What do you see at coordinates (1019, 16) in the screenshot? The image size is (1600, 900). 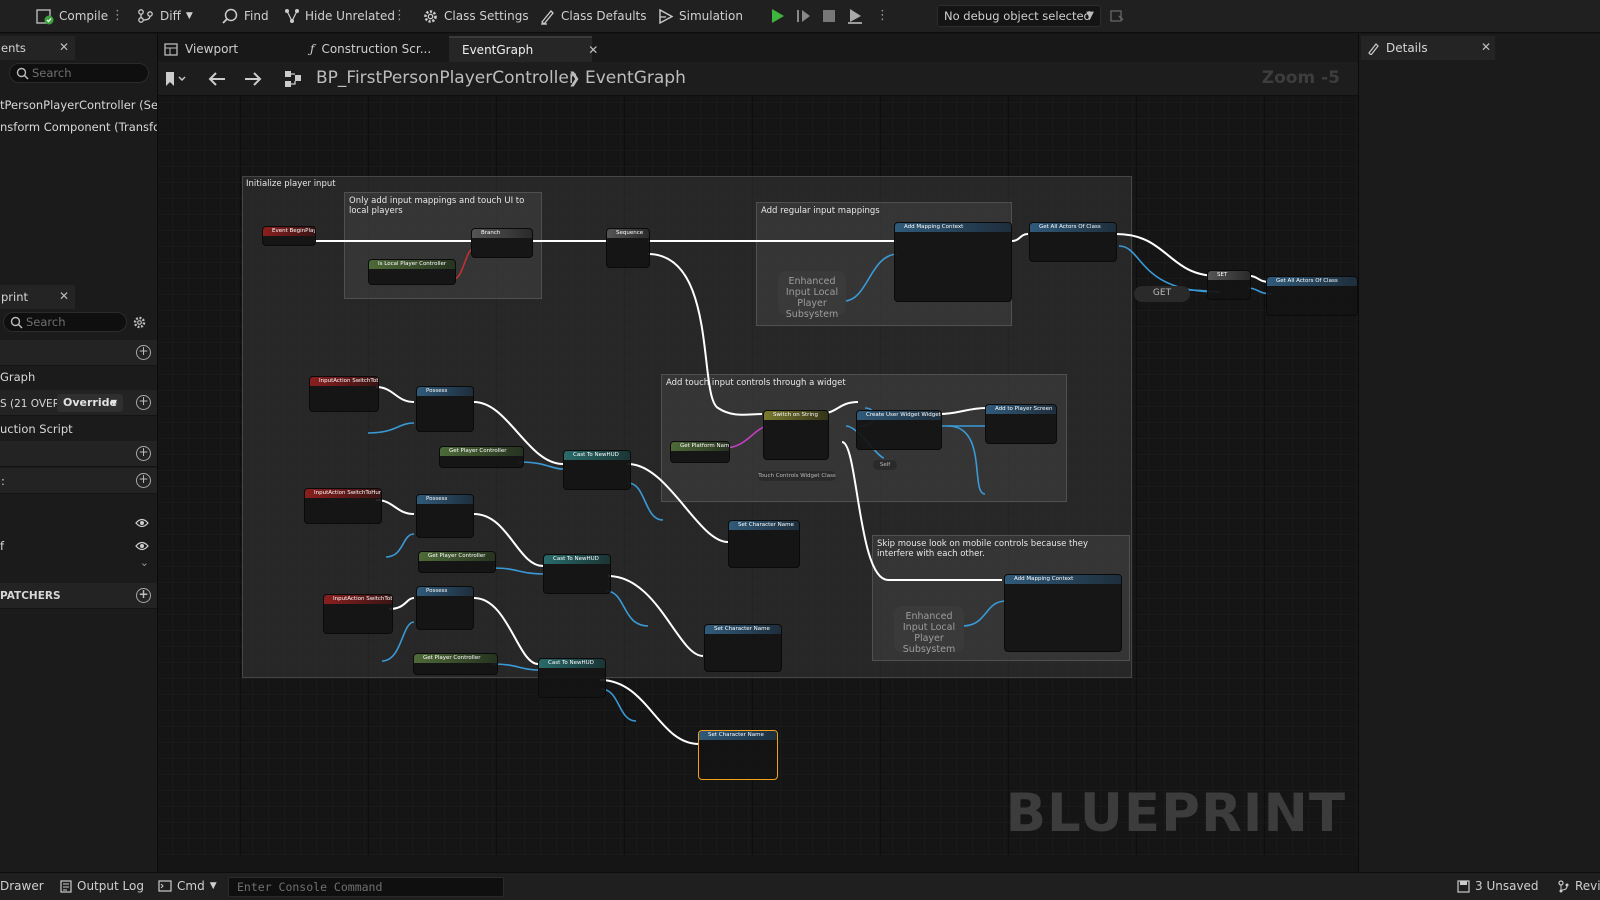 I see `debug-object-dropdown: No debug object selected ▼` at bounding box center [1019, 16].